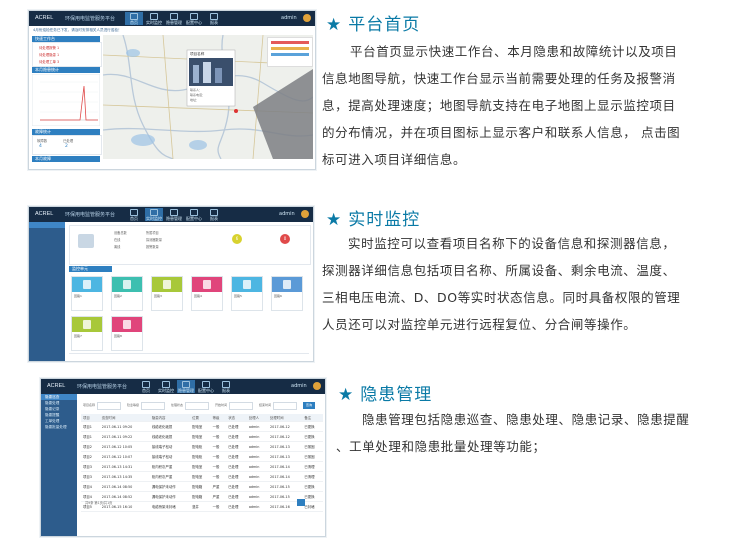 The height and width of the screenshot is (546, 750). What do you see at coordinates (49, 61) in the screenshot?
I see `todo-item: 待处理工单 3` at bounding box center [49, 61].